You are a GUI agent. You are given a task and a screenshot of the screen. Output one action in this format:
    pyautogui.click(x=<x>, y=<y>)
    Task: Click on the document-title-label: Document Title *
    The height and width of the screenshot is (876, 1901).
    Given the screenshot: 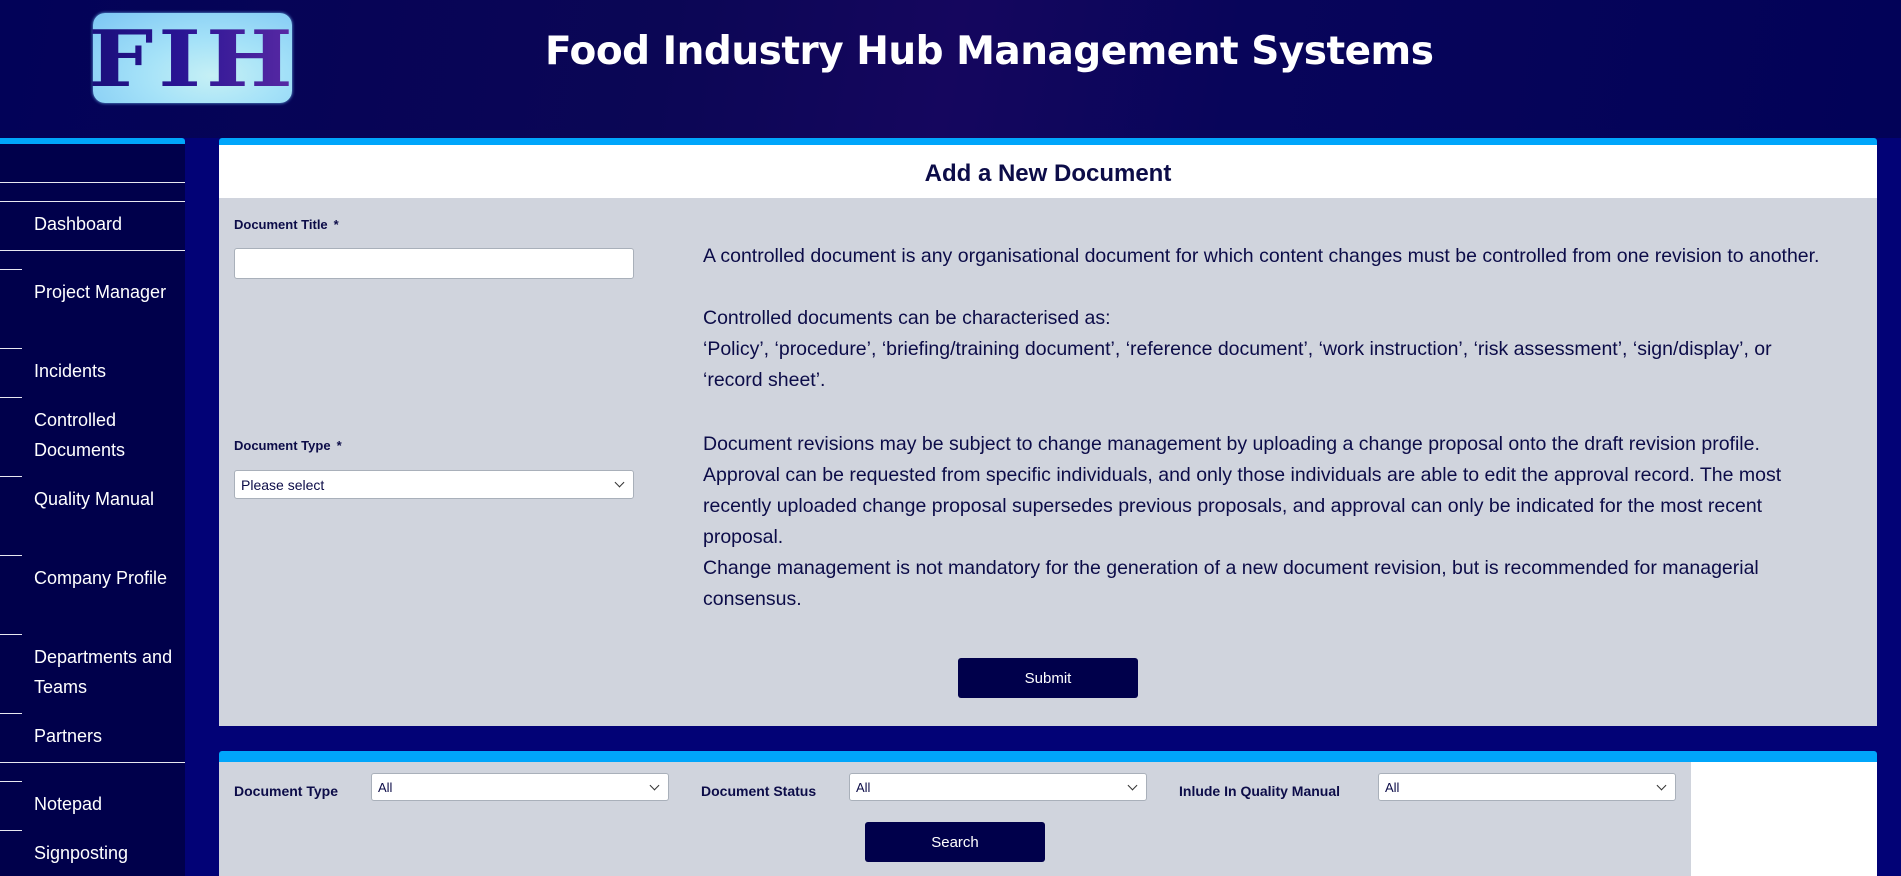 What is the action you would take?
    pyautogui.click(x=286, y=224)
    